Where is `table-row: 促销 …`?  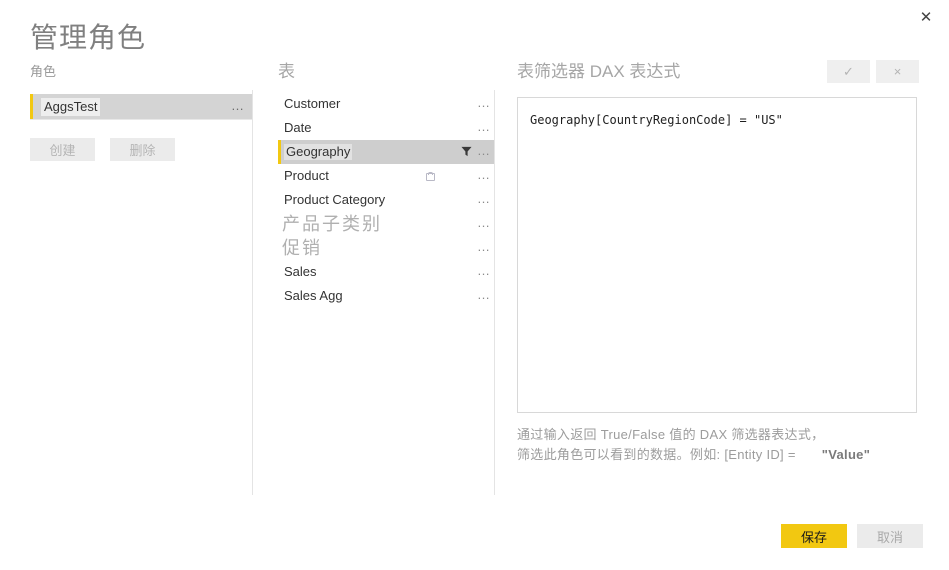 table-row: 促销 … is located at coordinates (386, 248).